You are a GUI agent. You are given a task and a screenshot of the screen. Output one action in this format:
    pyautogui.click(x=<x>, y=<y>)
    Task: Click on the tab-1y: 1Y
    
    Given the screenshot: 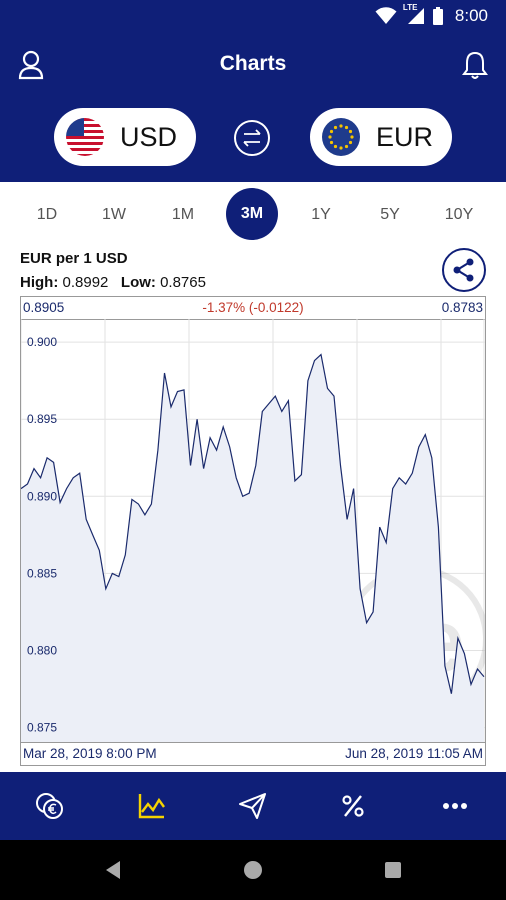 What is the action you would take?
    pyautogui.click(x=321, y=215)
    